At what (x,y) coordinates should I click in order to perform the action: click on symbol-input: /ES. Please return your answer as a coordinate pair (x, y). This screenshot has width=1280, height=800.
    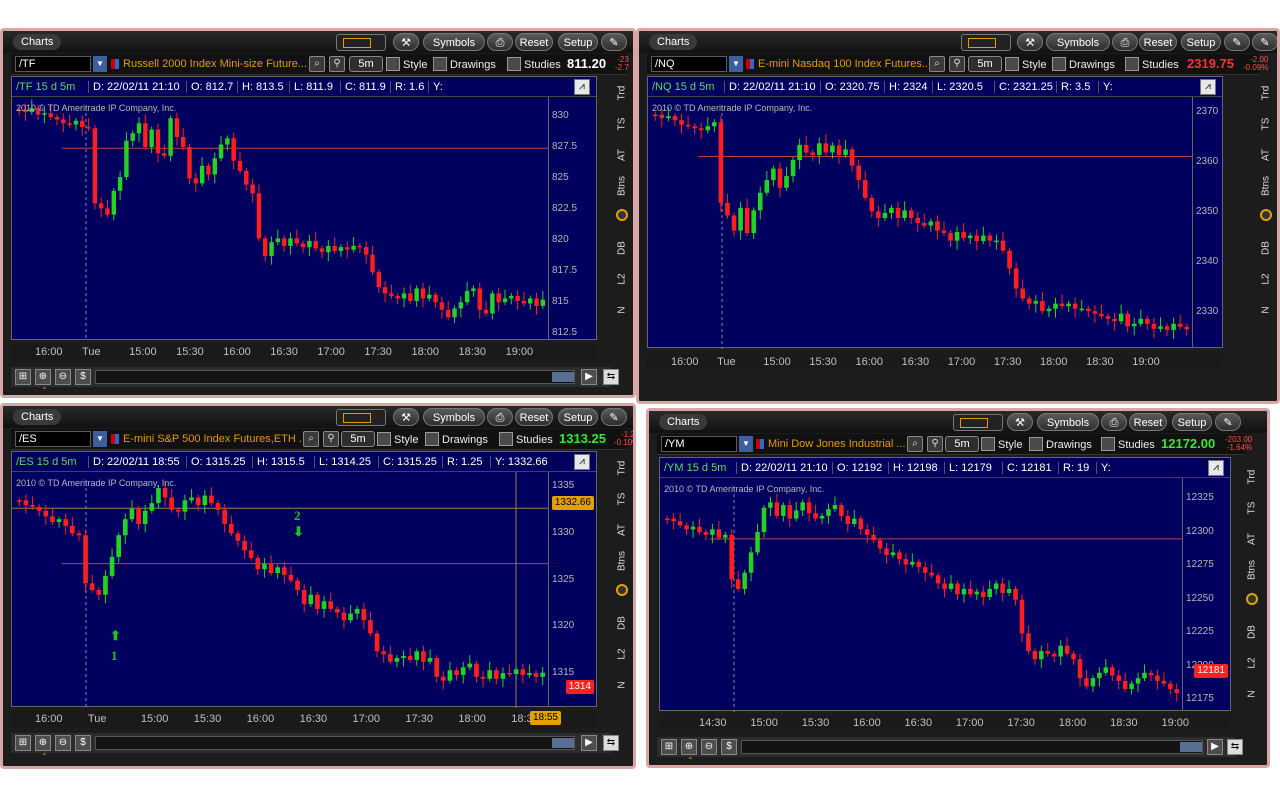
    Looking at the image, I should click on (53, 439).